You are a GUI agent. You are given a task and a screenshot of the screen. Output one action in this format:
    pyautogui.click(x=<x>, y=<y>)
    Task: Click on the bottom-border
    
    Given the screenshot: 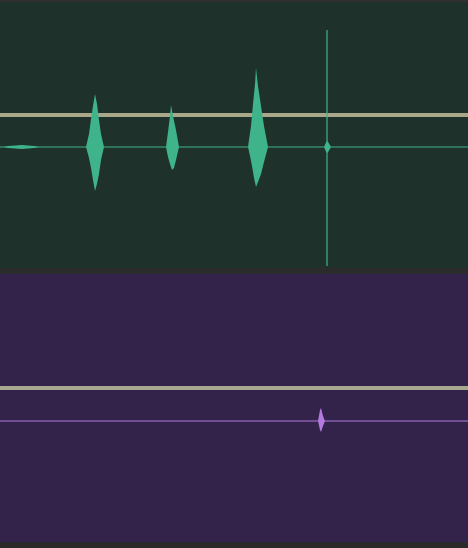 What is the action you would take?
    pyautogui.click(x=234, y=545)
    